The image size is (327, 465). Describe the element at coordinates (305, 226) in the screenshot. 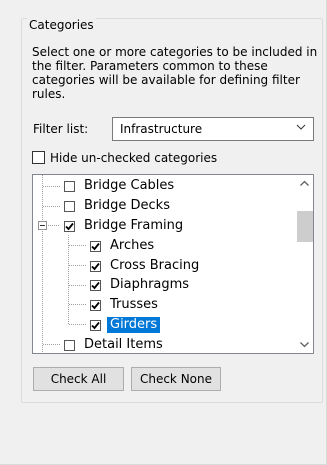

I see `scroll-thumb` at that location.